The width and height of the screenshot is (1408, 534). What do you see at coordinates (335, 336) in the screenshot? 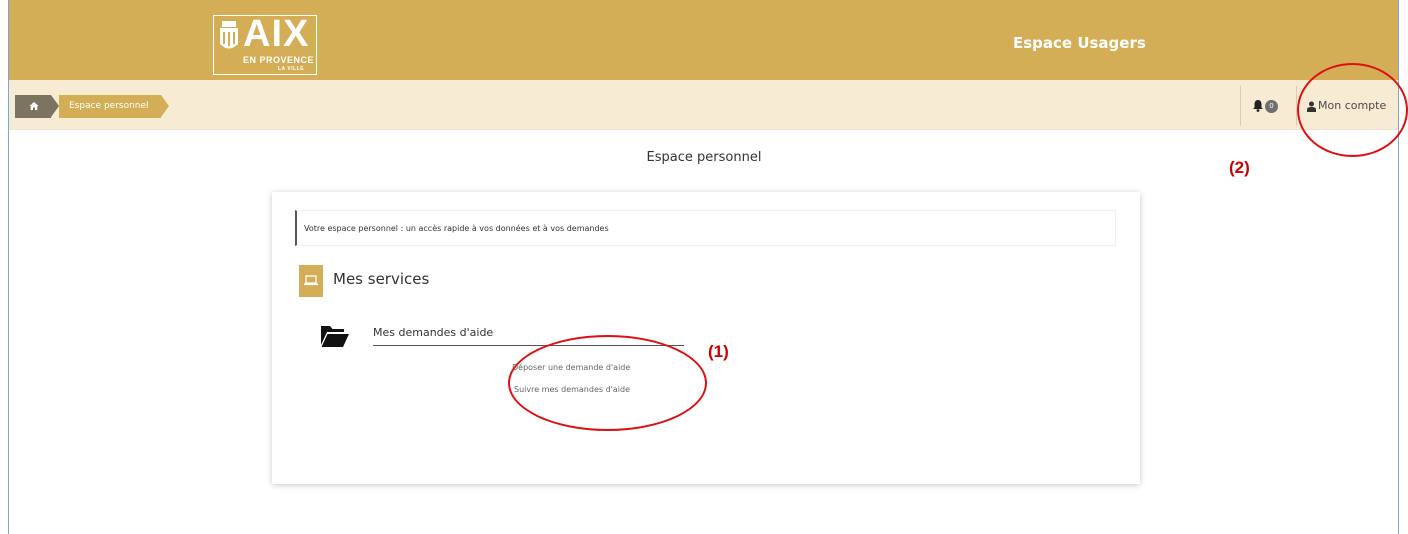
I see `folder-open-icon` at bounding box center [335, 336].